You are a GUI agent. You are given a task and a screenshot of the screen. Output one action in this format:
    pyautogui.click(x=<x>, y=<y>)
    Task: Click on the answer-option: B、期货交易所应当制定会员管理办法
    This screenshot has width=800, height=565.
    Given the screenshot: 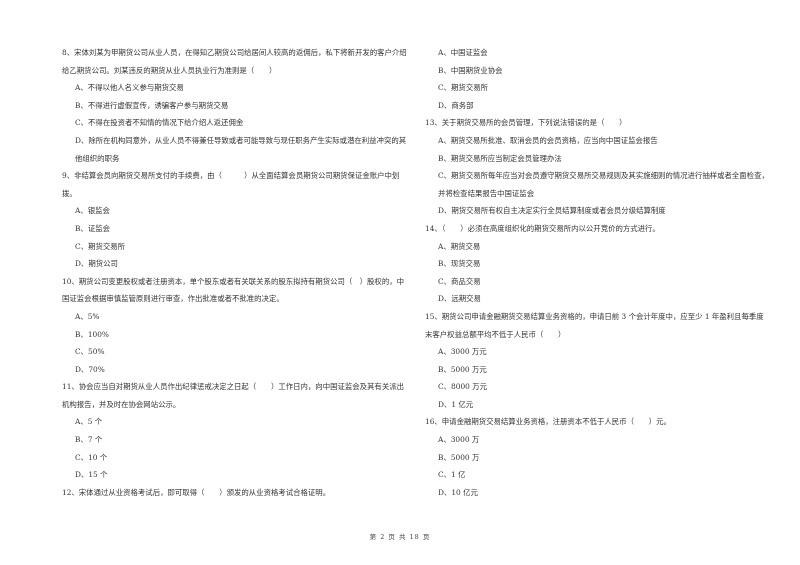 What is the action you would take?
    pyautogui.click(x=500, y=158)
    